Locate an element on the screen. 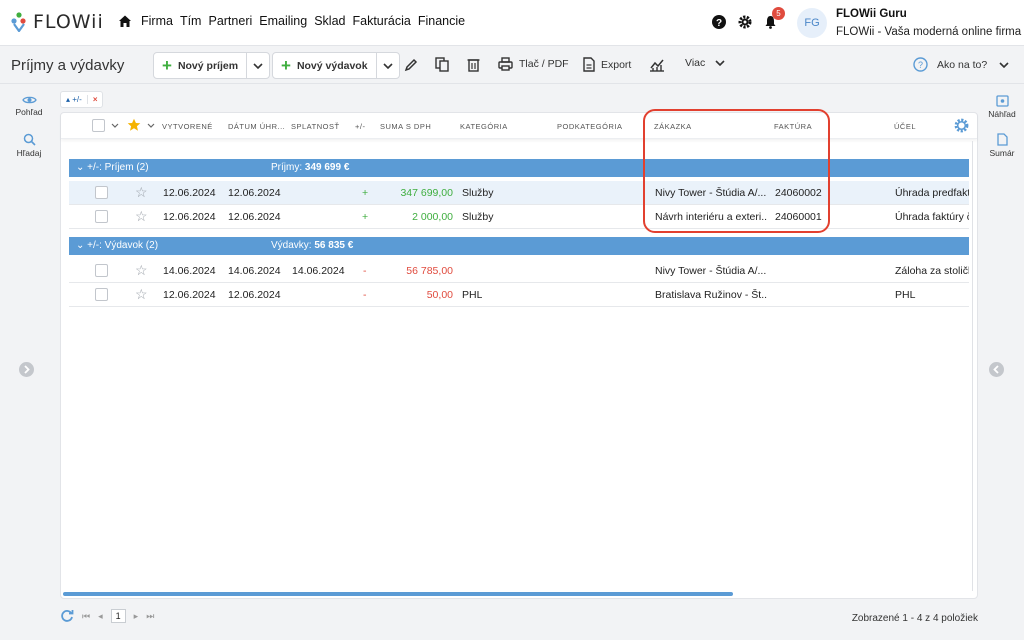 Image resolution: width=1024 pixels, height=640 pixels. flowii-logo-icon is located at coordinates (18, 22).